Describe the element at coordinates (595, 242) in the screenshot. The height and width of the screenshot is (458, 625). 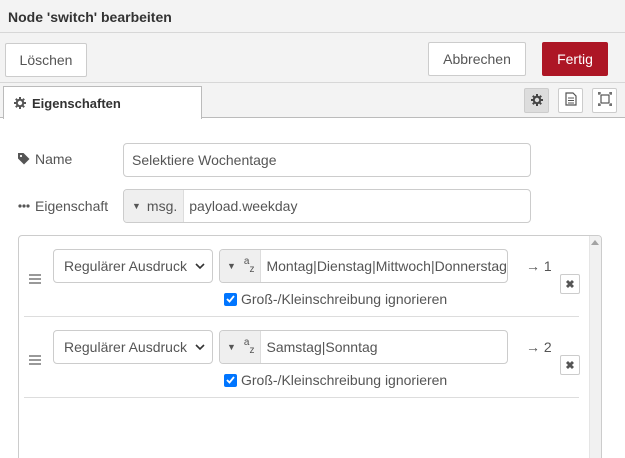
I see `scroll-up-arrow-icon` at that location.